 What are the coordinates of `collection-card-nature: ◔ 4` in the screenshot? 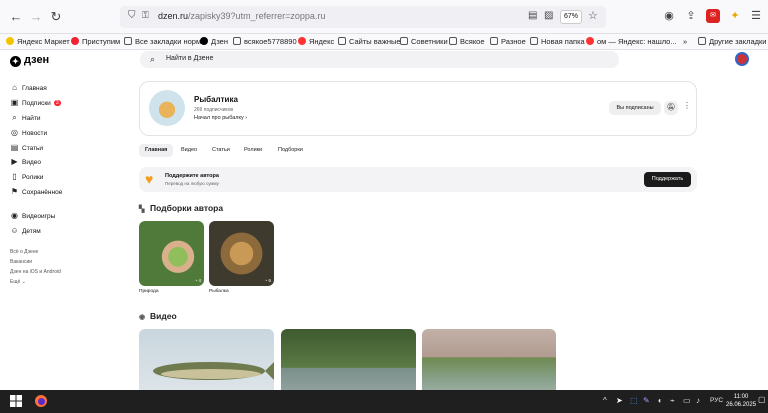 It's located at (171, 253).